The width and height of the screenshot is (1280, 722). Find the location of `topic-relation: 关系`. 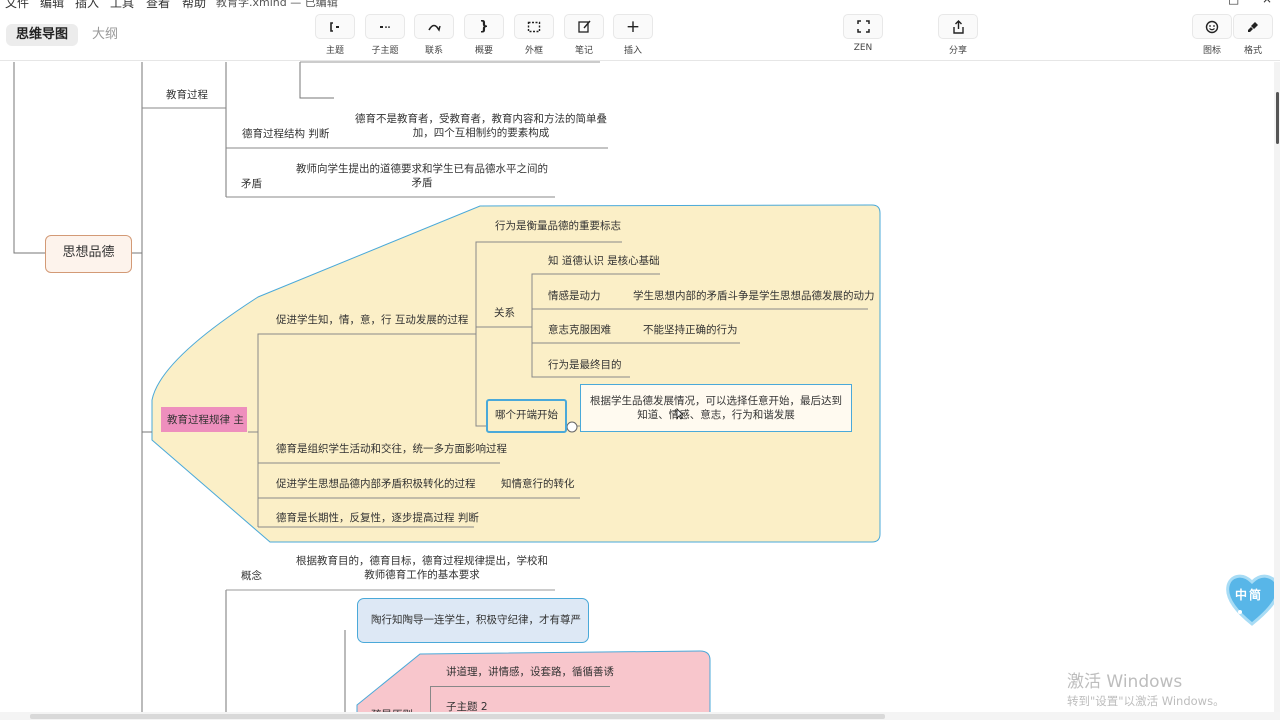

topic-relation: 关系 is located at coordinates (504, 313).